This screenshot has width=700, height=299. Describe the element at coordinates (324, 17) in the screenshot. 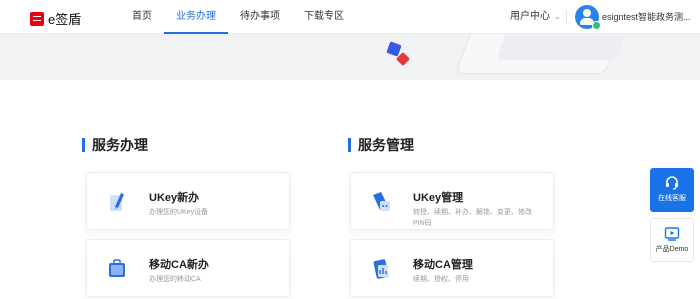

I see `nav-downloads: 下载专区` at that location.